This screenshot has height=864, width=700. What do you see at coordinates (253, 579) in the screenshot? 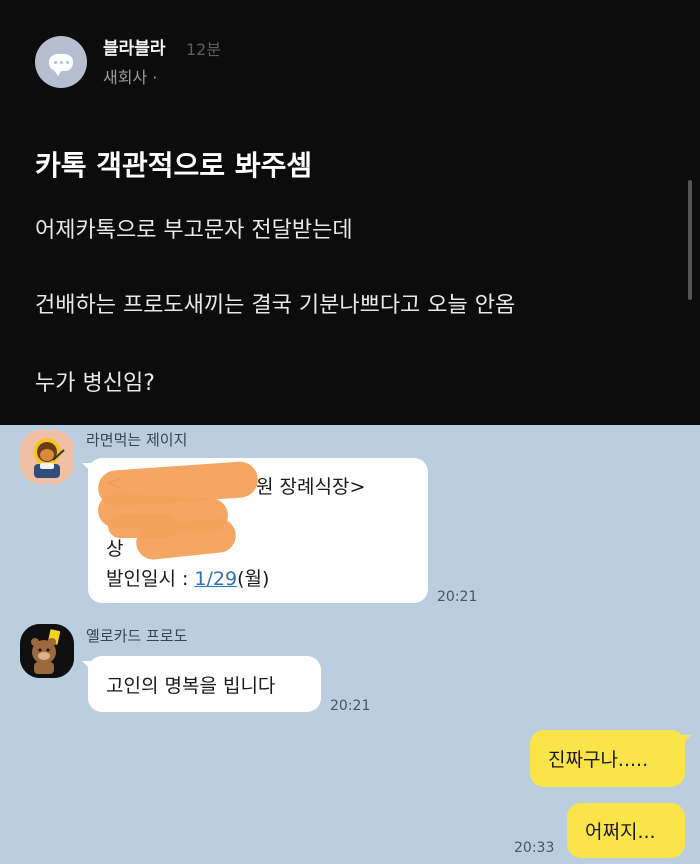
I see `date-weekday: (월)` at bounding box center [253, 579].